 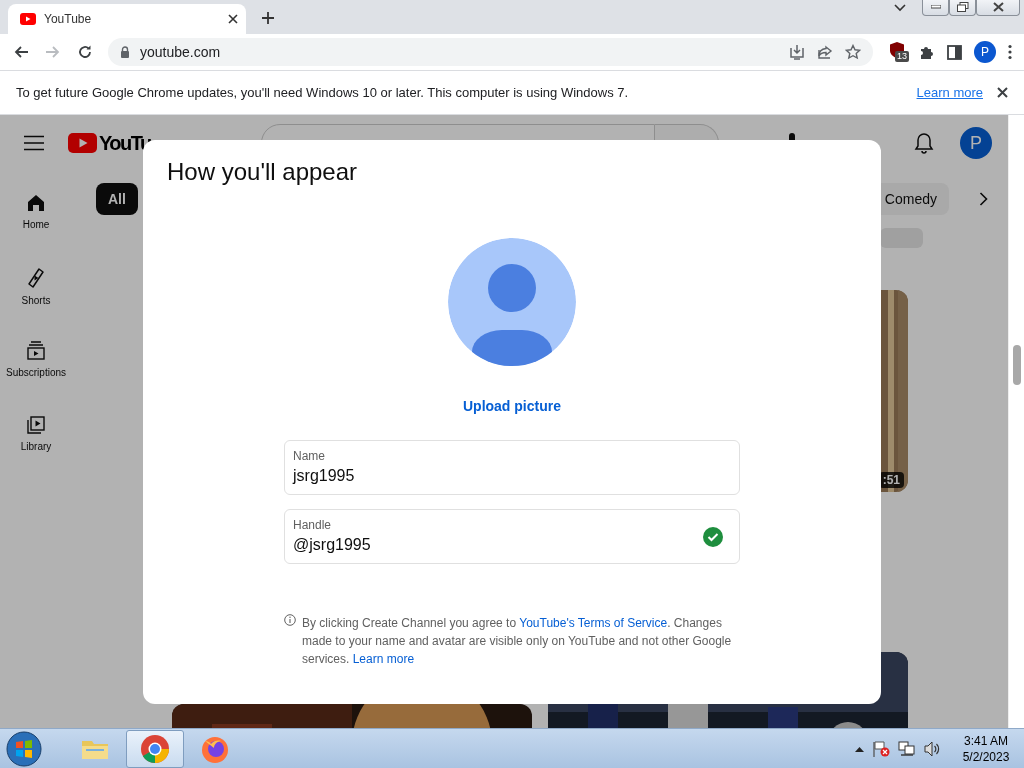 What do you see at coordinates (985, 52) in the screenshot?
I see `profile-avatar: P` at bounding box center [985, 52].